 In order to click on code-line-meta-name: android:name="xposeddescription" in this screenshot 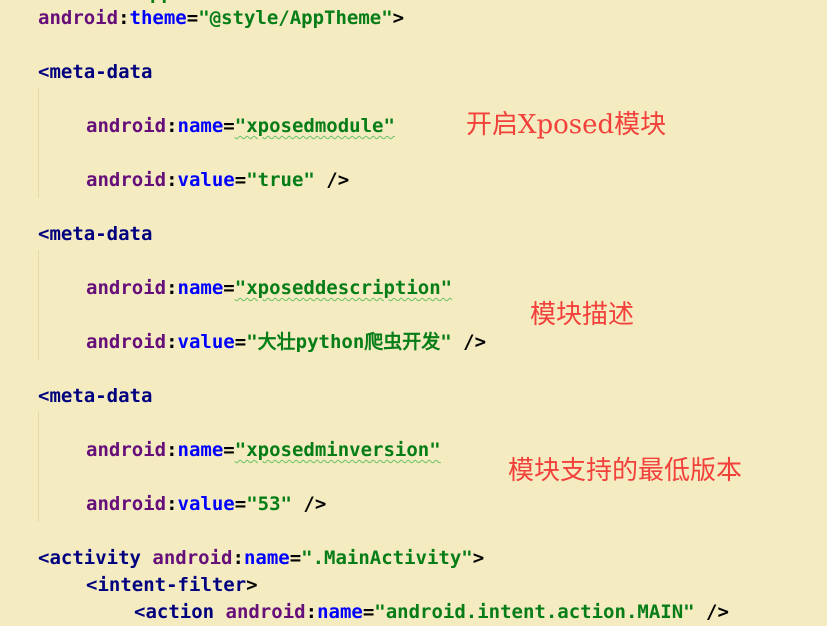, I will do `click(269, 288)`.